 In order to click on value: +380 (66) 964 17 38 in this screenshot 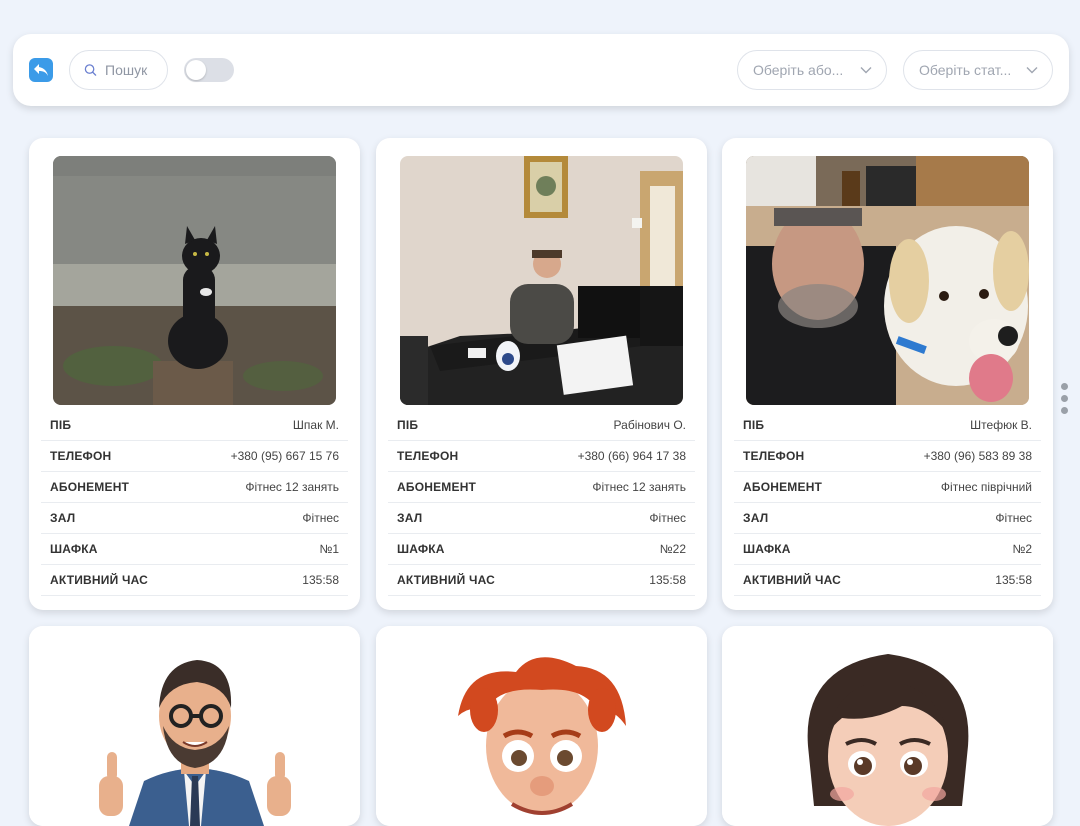, I will do `click(631, 456)`.